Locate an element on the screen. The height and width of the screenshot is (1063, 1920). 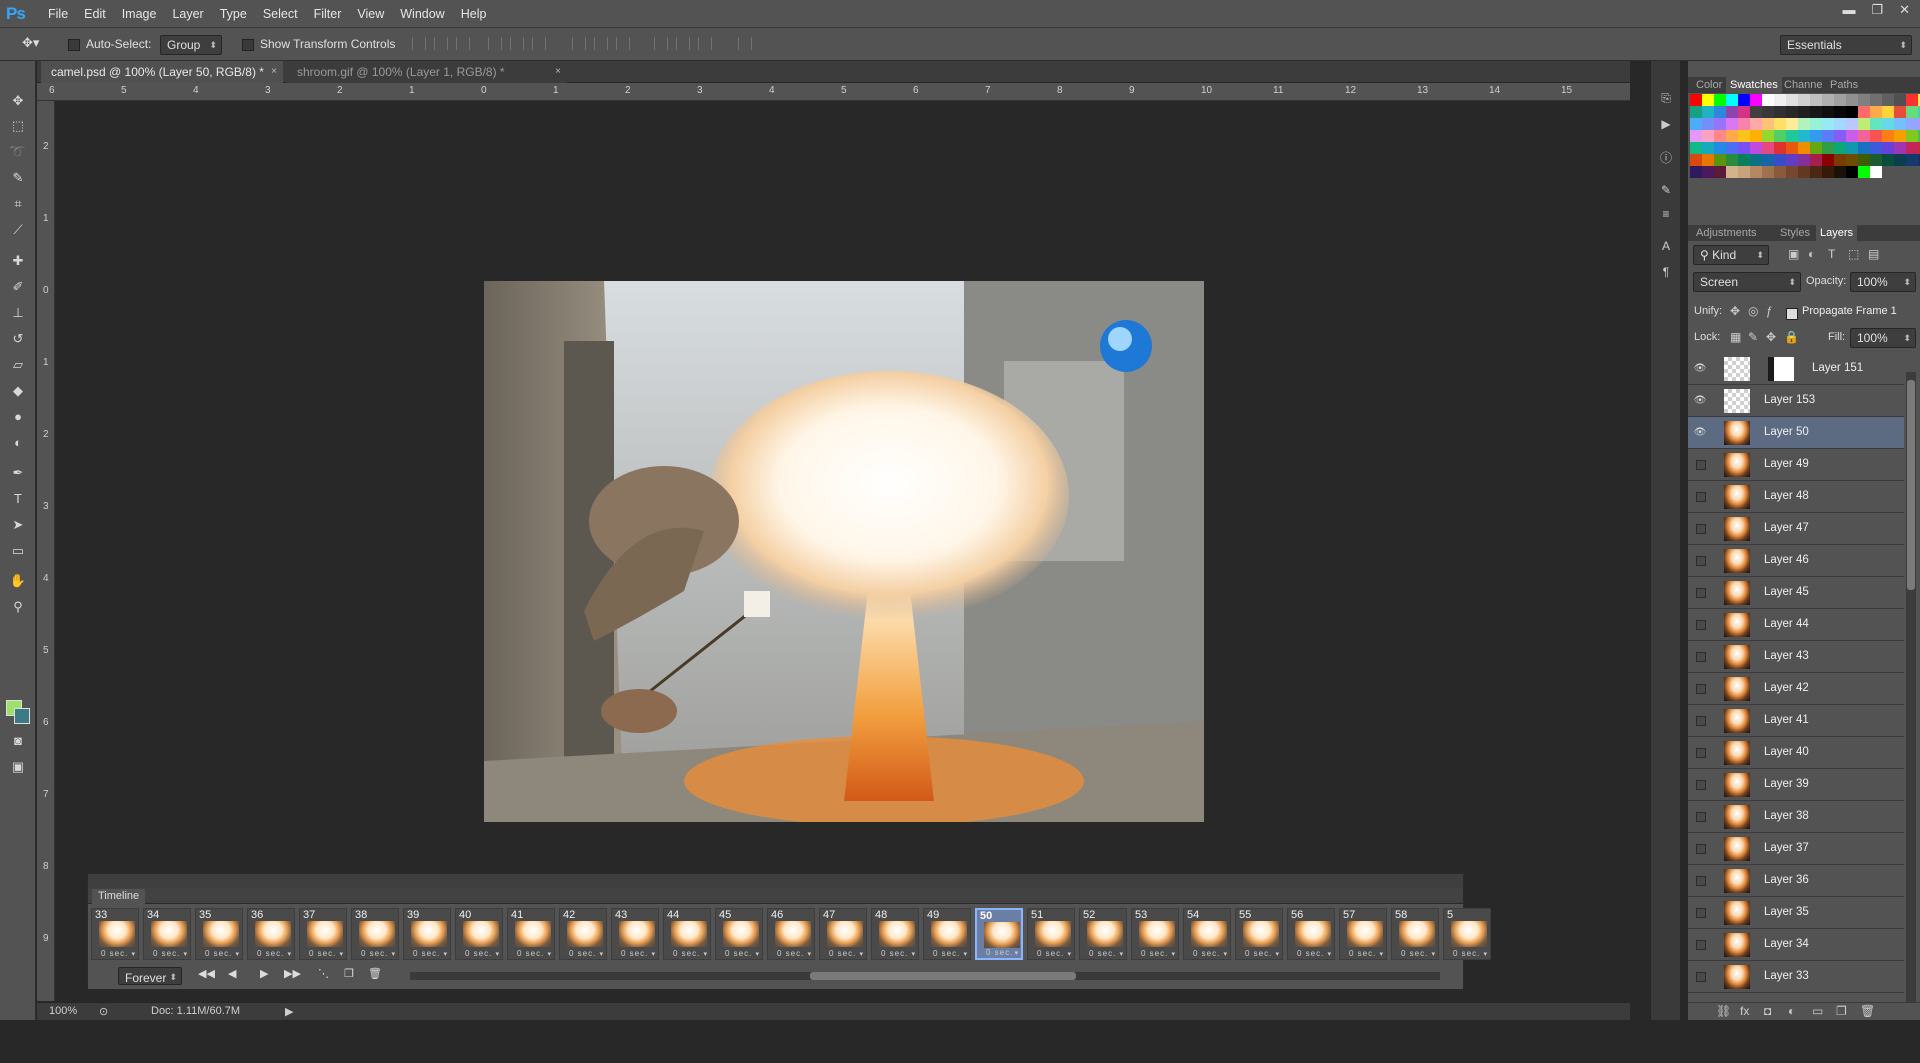
adjustment-layer-icon: ◐ is located at coordinates (1791, 1011).